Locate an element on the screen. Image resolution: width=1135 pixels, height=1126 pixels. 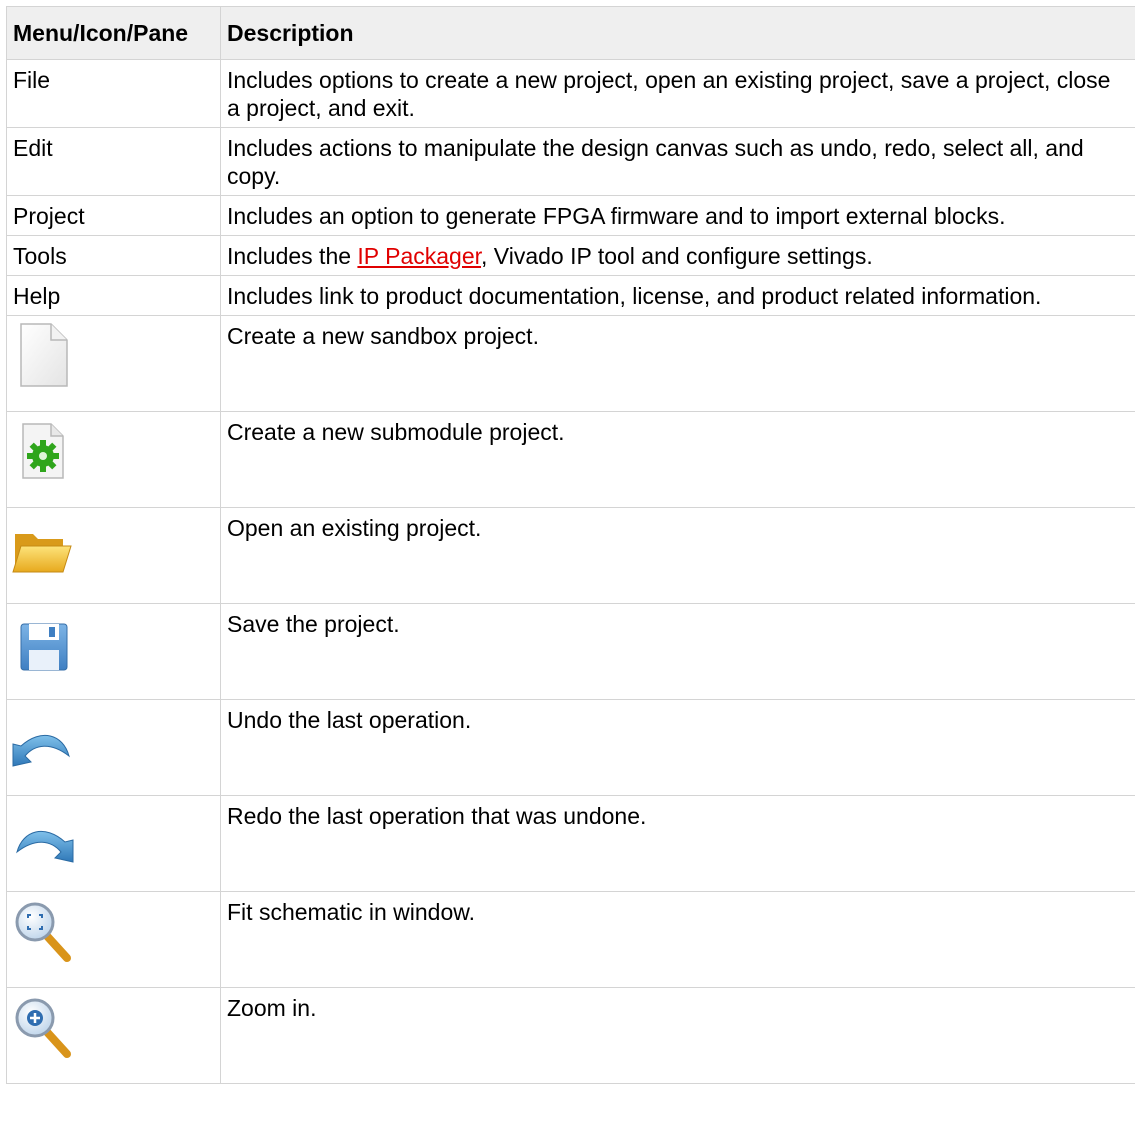
icon-description: Zoom in. is located at coordinates (677, 1035).